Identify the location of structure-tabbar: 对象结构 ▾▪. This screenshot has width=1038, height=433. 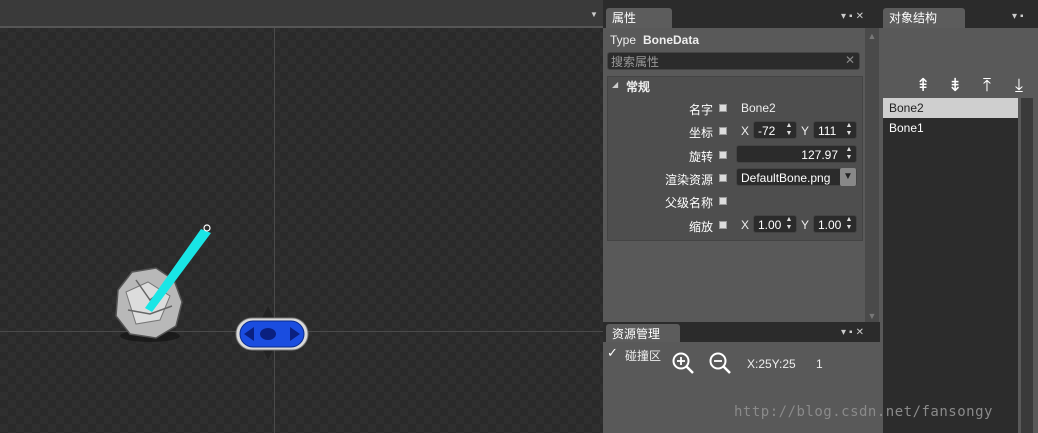
(959, 14).